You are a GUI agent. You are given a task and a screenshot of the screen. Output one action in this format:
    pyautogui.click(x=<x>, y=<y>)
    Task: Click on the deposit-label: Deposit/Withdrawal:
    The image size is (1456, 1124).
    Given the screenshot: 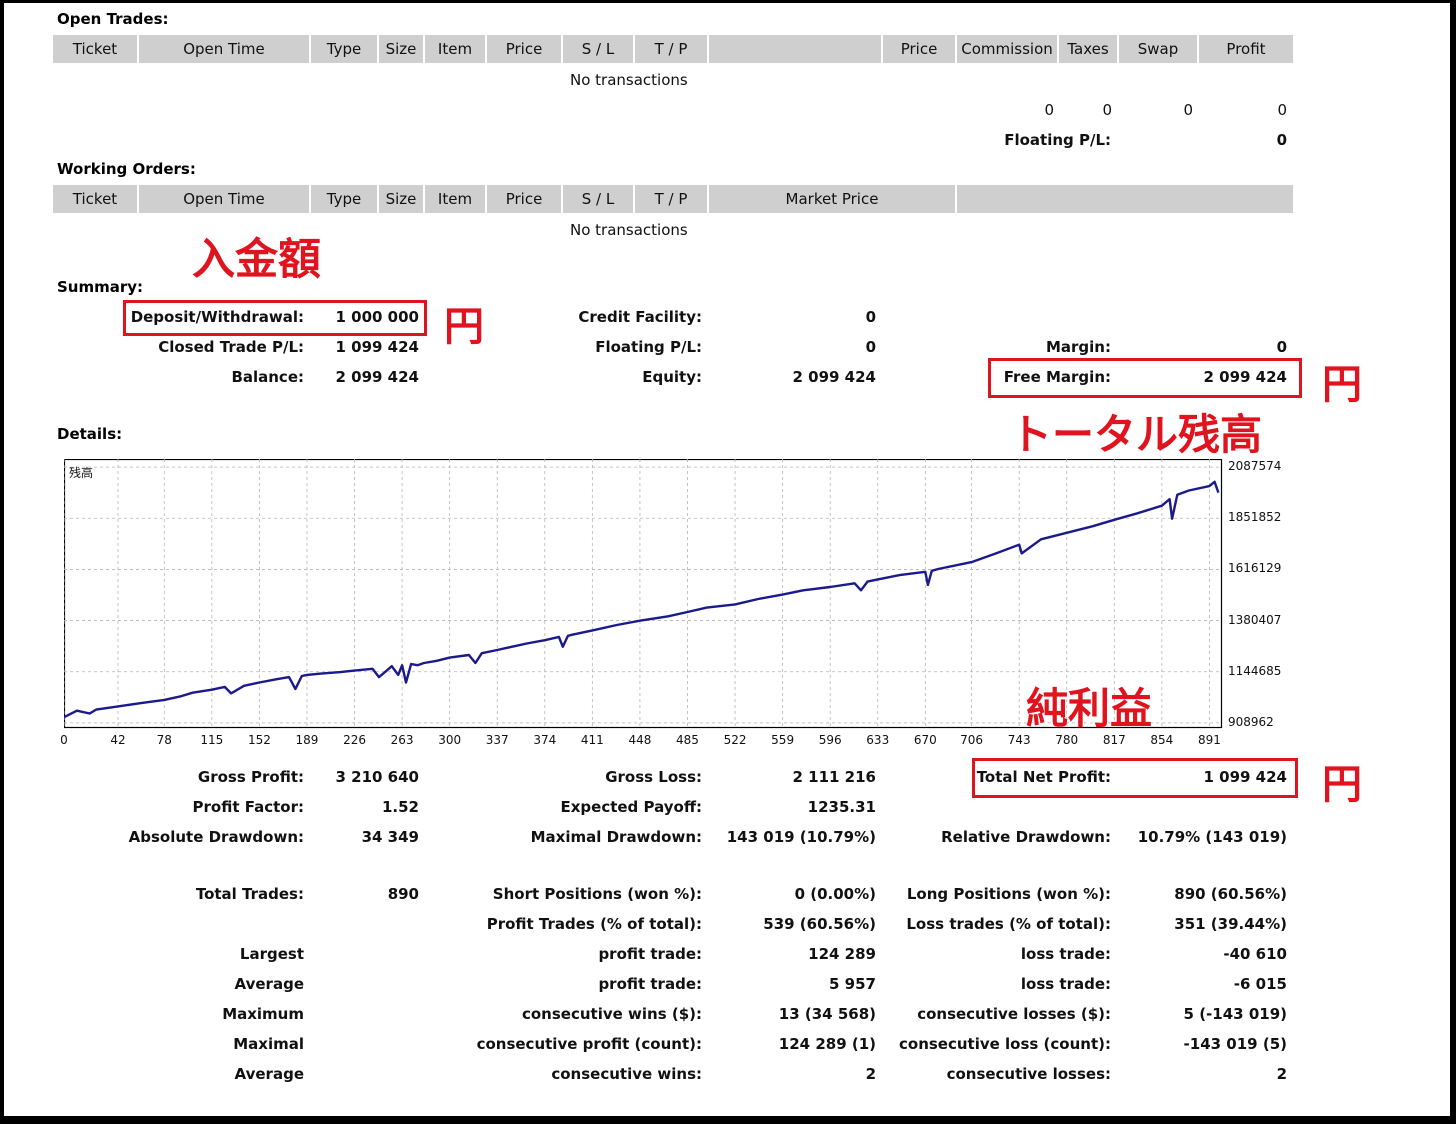 What is the action you would take?
    pyautogui.click(x=217, y=317)
    